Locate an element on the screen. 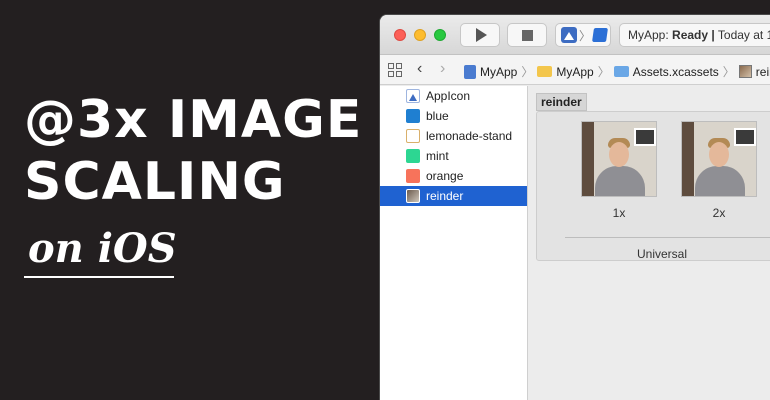  device-group-label: Universal is located at coordinates (661, 254).